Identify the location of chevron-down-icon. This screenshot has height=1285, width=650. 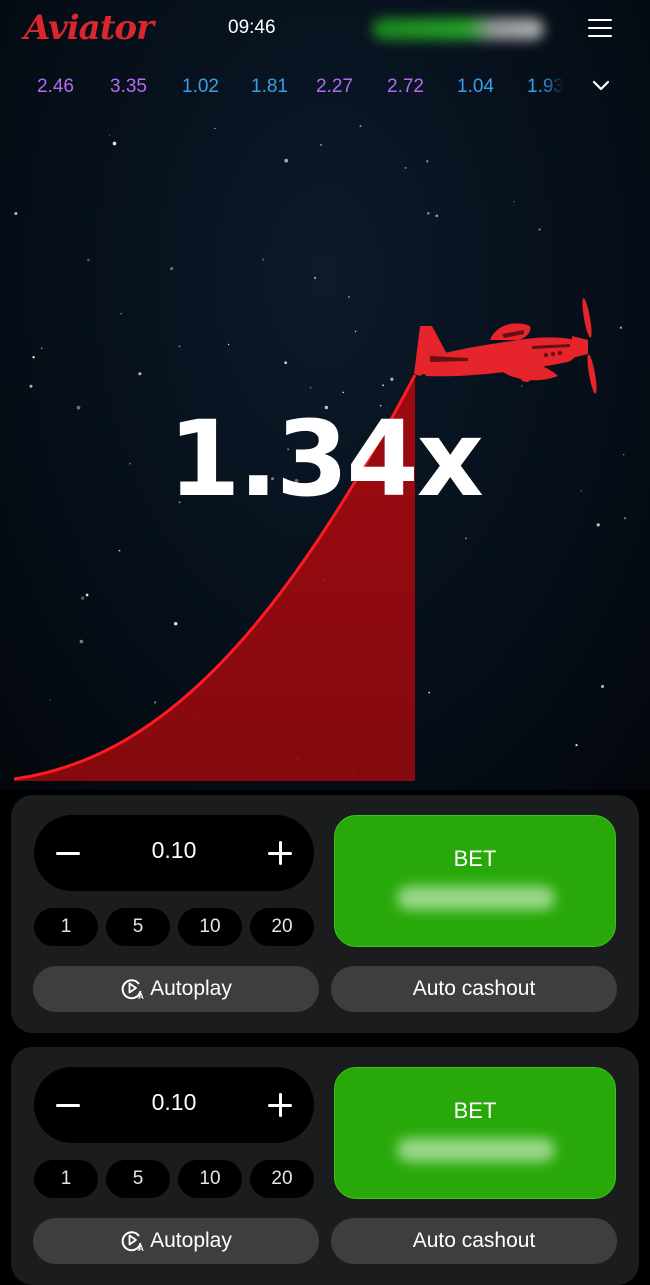
(601, 85).